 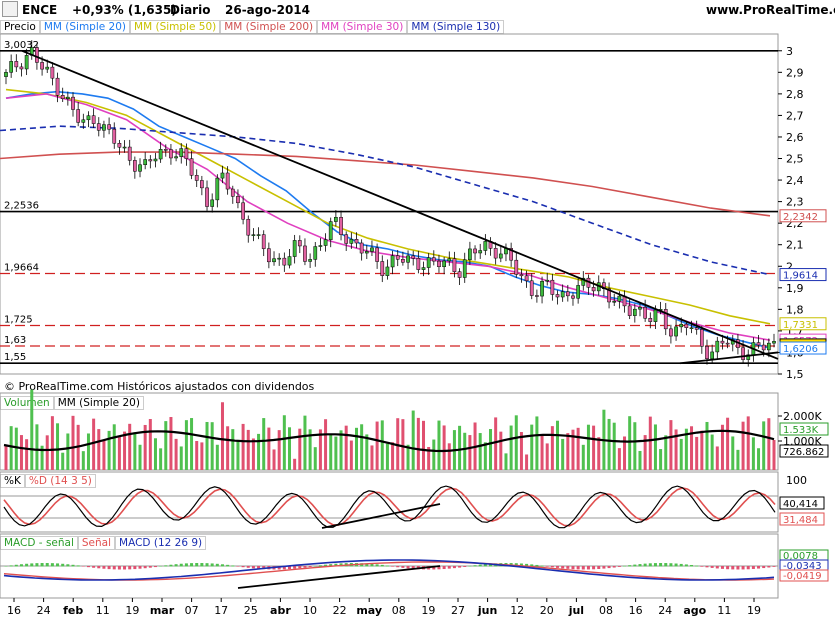 I want to click on volume-tag-label: 1.533K, so click(x=801, y=430).